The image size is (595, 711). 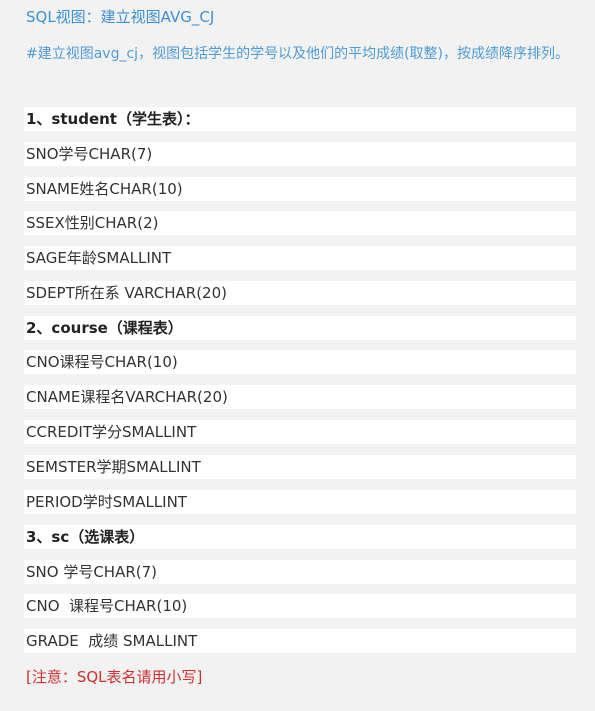 What do you see at coordinates (300, 258) in the screenshot?
I see `field-row: SAGE年龄SMALLINT` at bounding box center [300, 258].